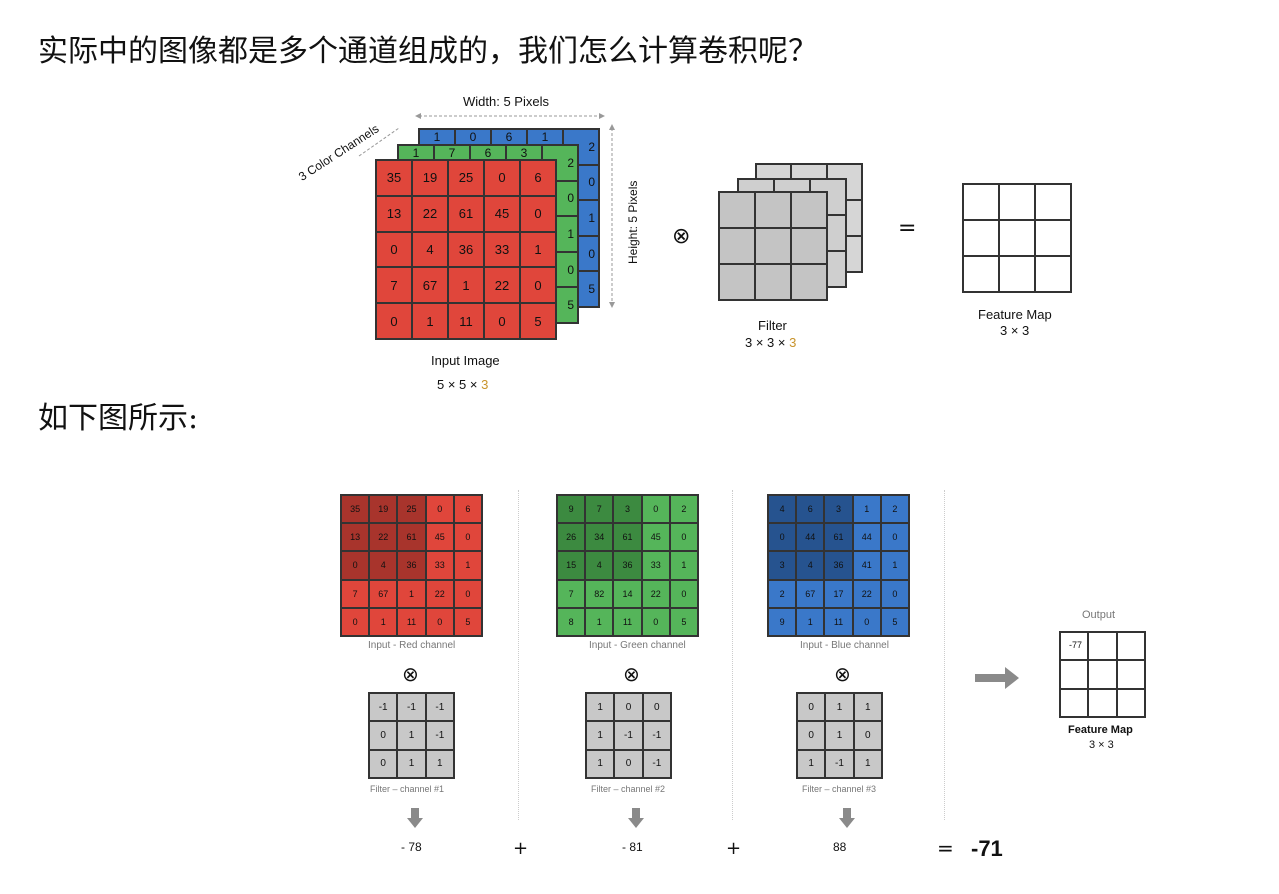 The height and width of the screenshot is (894, 1279). What do you see at coordinates (538, 321) in the screenshot?
I see `matrix-cell: 5` at bounding box center [538, 321].